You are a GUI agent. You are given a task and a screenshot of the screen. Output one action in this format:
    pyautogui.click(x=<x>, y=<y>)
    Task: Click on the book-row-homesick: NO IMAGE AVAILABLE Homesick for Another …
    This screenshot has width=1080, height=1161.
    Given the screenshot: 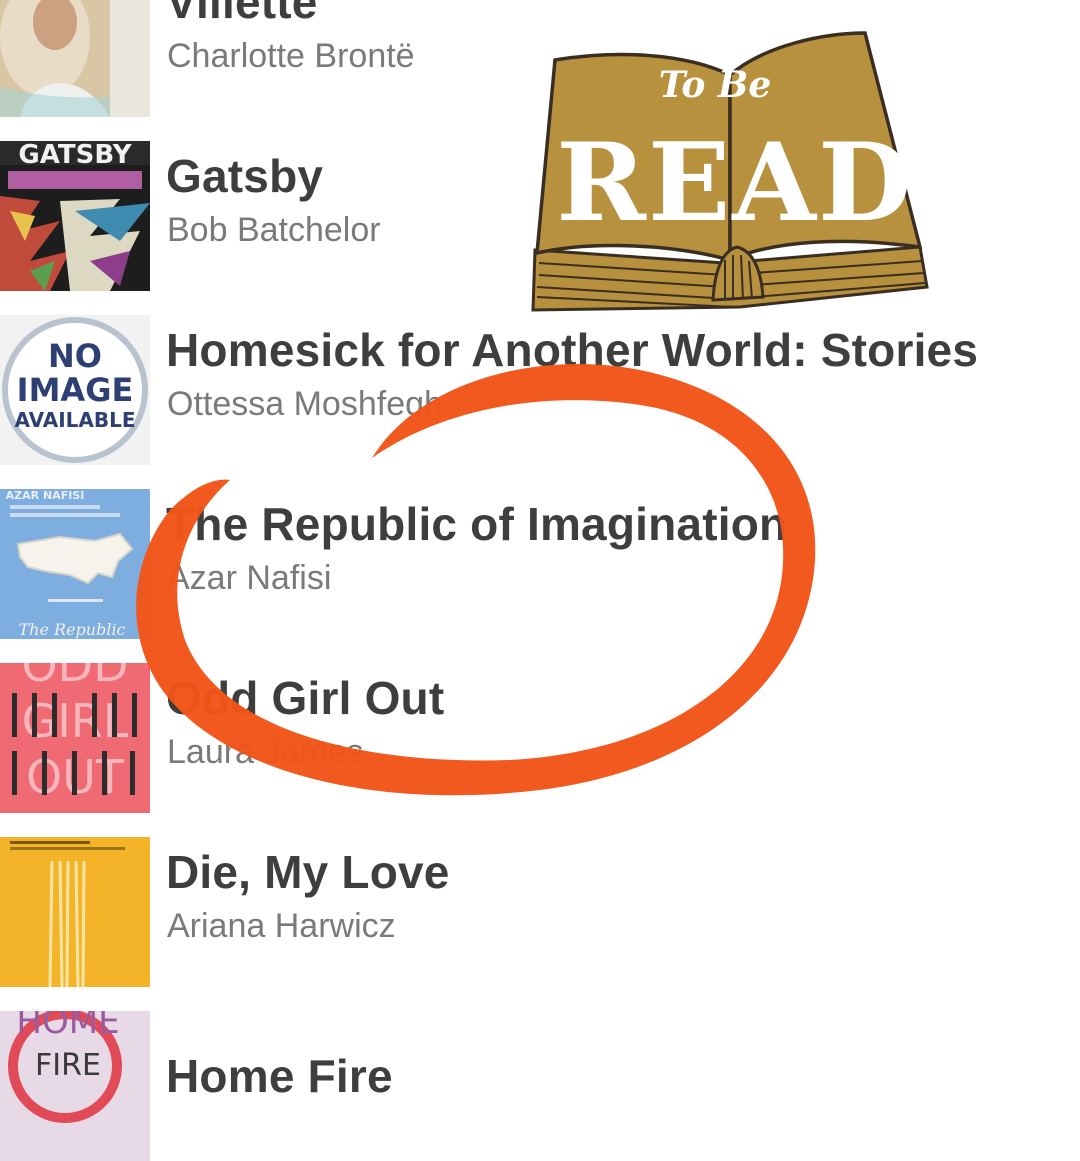 What is the action you would take?
    pyautogui.click(x=540, y=390)
    